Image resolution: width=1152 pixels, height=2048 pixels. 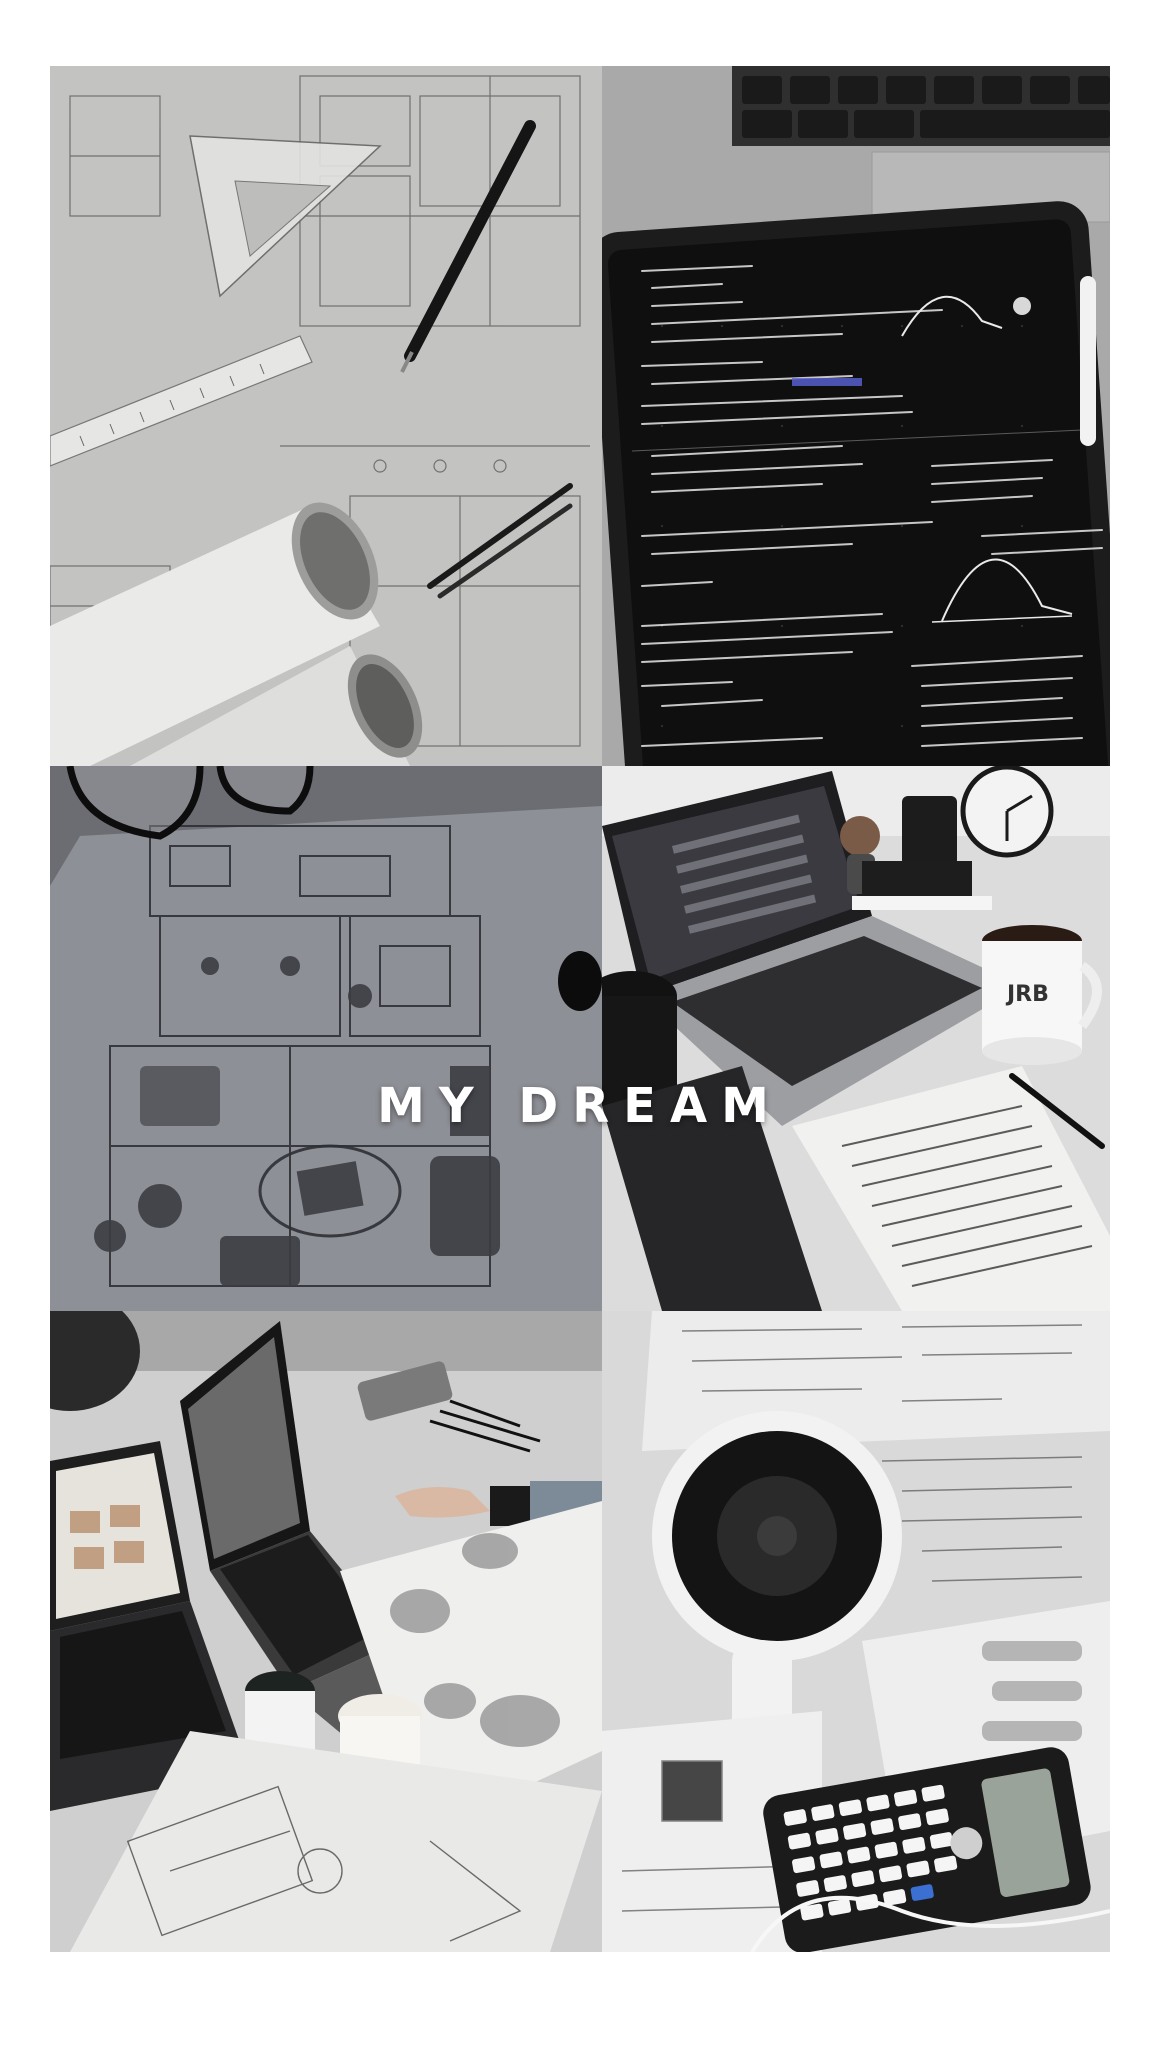 I want to click on svg-text: JRB, so click(x=1027, y=994).